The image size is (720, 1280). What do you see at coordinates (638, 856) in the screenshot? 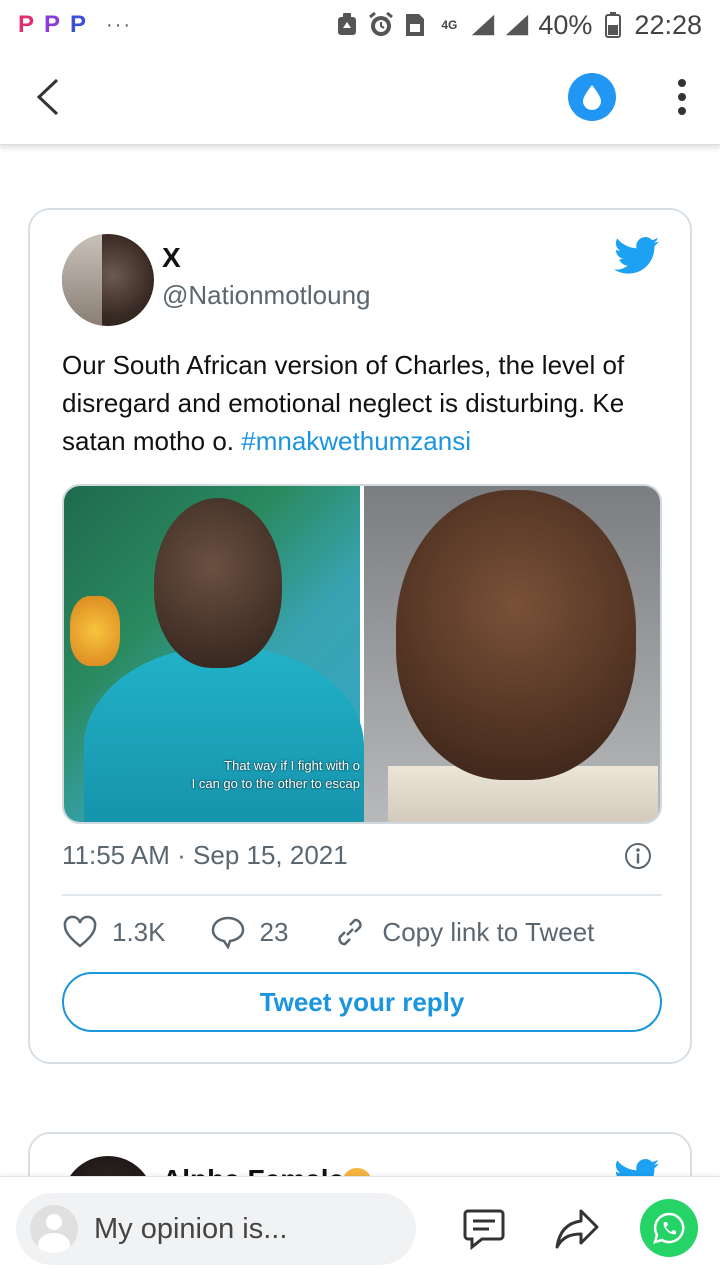
I see `info-icon` at bounding box center [638, 856].